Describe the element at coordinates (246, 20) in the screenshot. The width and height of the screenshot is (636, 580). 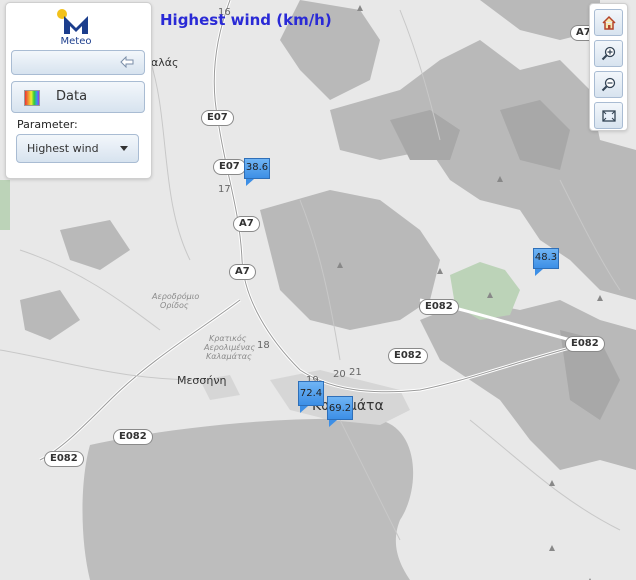
I see `map-title: Highest wind (km/h)` at that location.